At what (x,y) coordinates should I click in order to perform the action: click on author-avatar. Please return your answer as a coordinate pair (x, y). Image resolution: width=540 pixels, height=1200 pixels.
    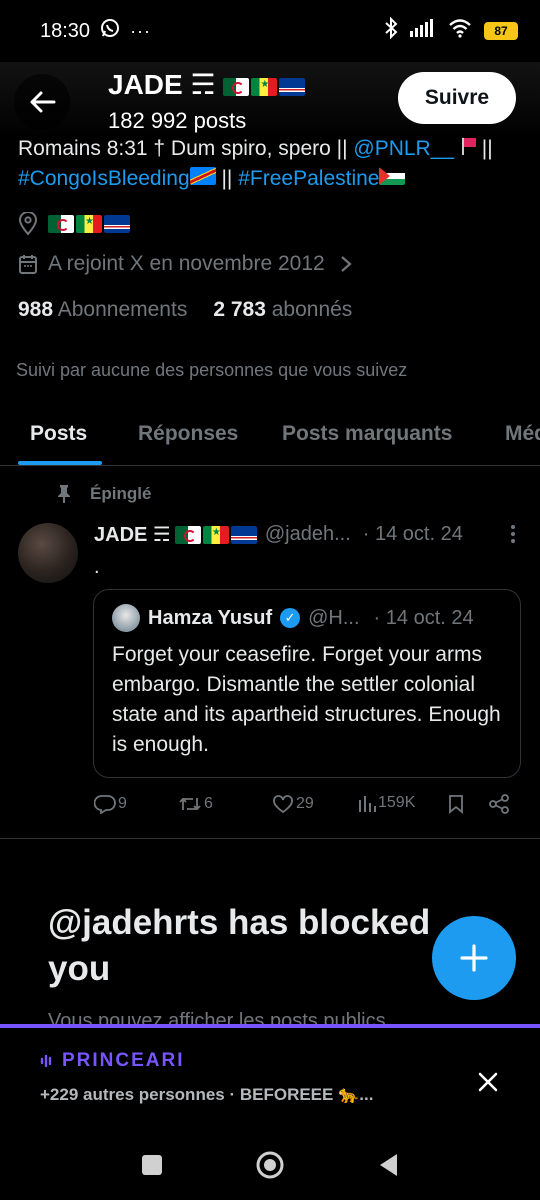
    Looking at the image, I should click on (48, 553).